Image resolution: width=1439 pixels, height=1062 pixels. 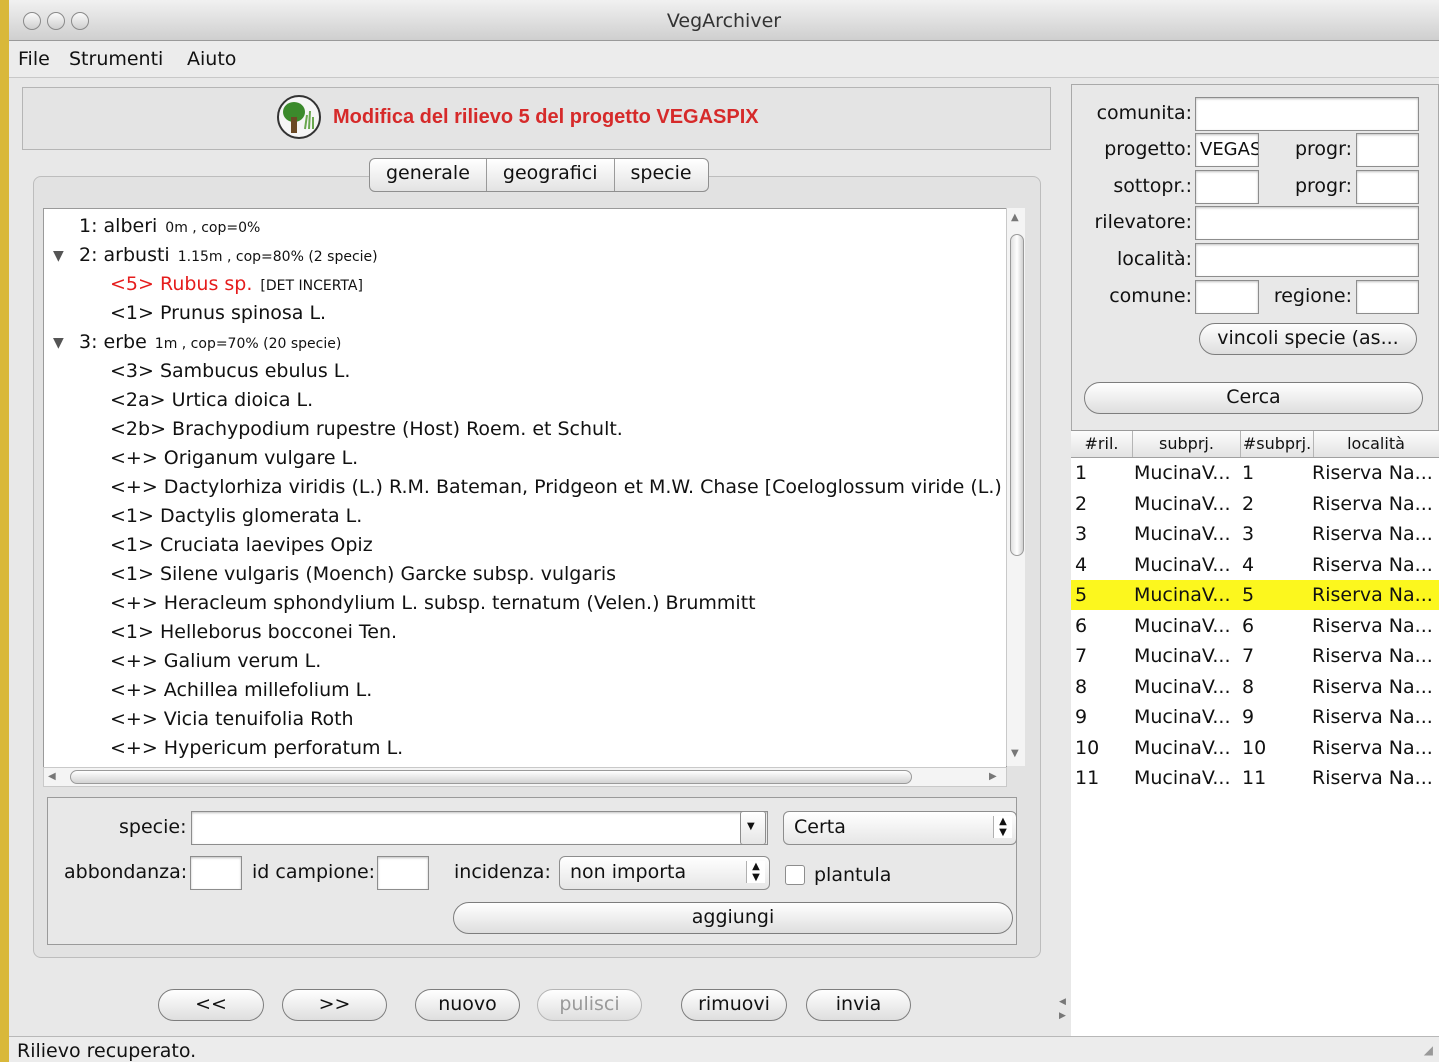 I want to click on species-item: <+> Origanum vulgare L., so click(x=234, y=458).